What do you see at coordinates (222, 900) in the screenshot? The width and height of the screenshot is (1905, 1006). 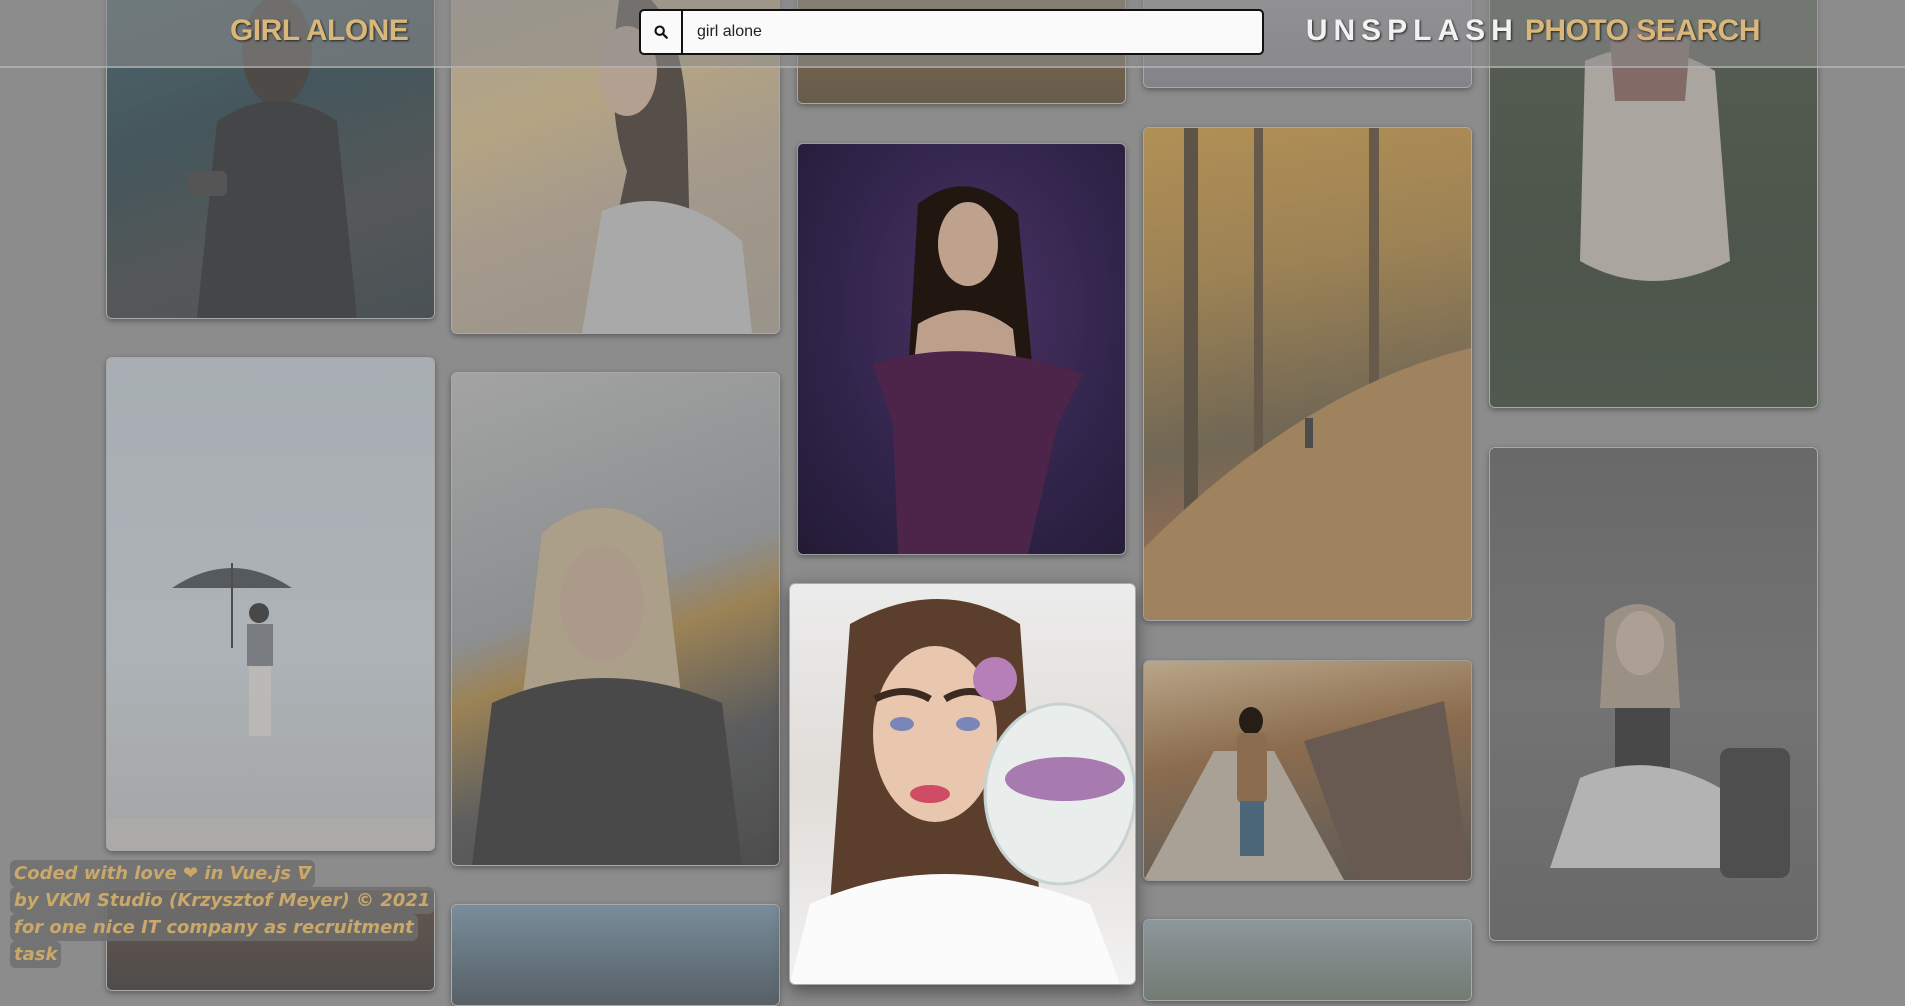 I see `credits-line-2: by VKM Studio (Krzysztof Meyer) © 2021` at bounding box center [222, 900].